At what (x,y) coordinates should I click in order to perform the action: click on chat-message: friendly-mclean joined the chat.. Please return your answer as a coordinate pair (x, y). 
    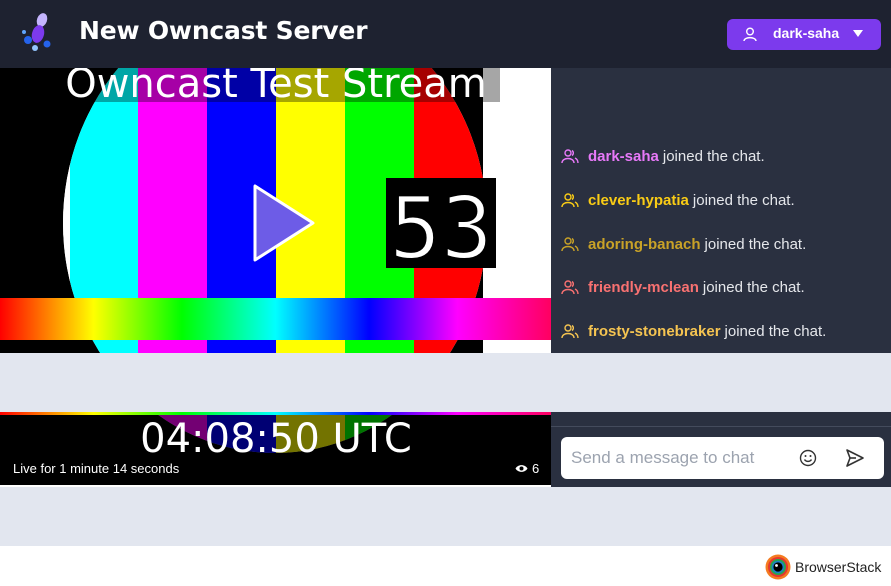
    Looking at the image, I should click on (683, 287).